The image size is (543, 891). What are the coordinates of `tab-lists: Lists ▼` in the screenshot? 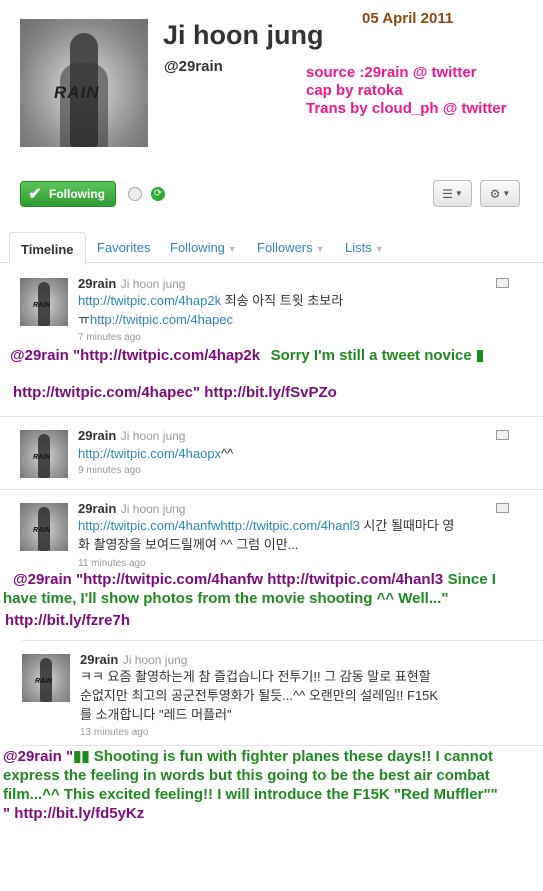 It's located at (364, 247).